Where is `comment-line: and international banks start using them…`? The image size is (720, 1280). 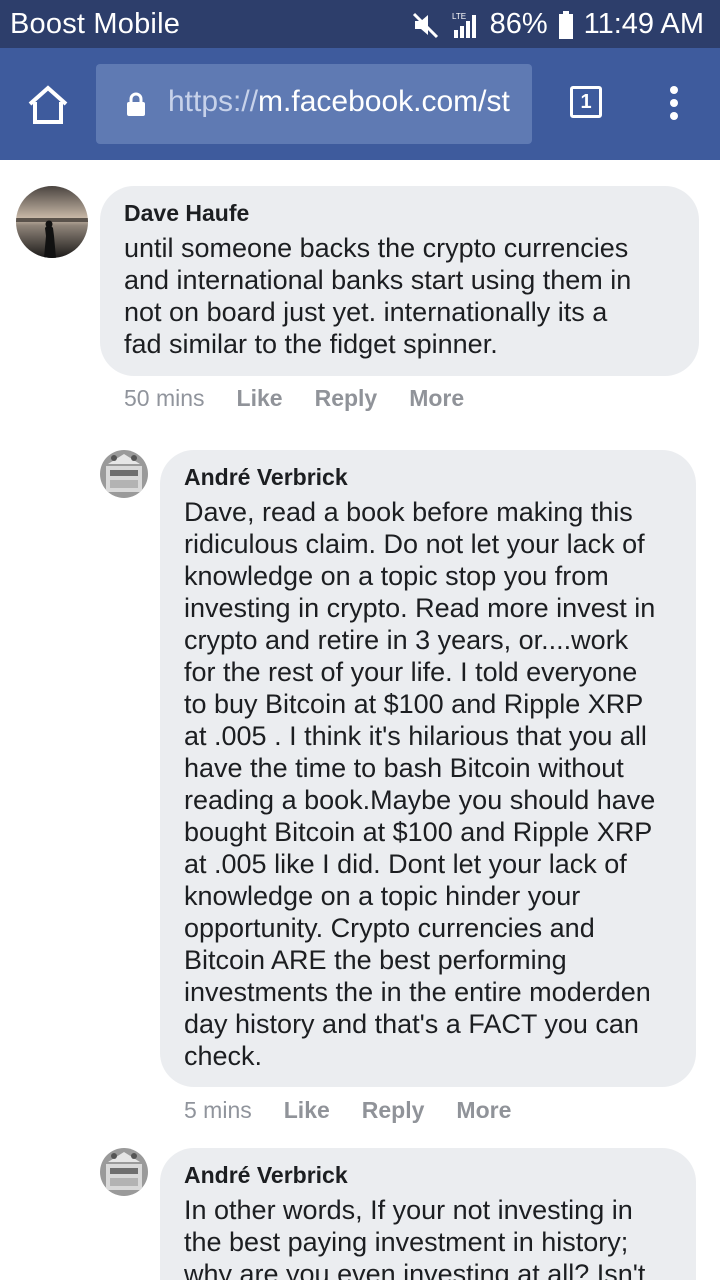 comment-line: and international banks start using them… is located at coordinates (378, 280).